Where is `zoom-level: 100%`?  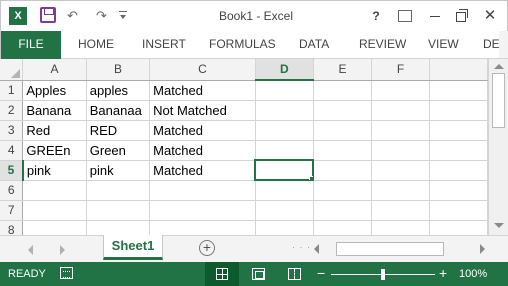
zoom-level: 100% is located at coordinates (473, 274).